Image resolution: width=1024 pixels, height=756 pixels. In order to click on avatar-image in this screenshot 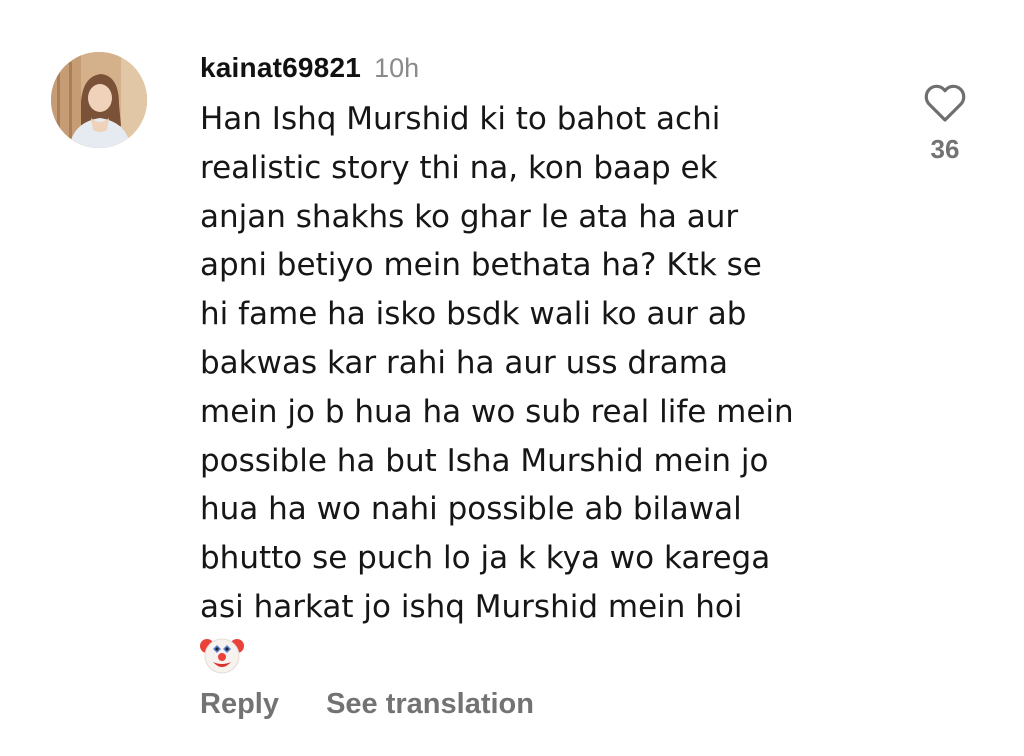, I will do `click(99, 100)`.